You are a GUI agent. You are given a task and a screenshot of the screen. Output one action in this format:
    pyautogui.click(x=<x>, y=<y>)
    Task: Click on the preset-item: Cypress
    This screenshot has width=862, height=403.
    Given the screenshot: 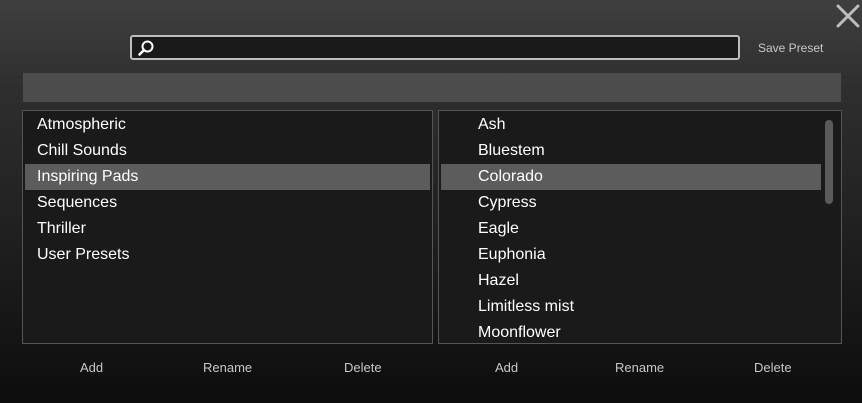 What is the action you would take?
    pyautogui.click(x=631, y=203)
    